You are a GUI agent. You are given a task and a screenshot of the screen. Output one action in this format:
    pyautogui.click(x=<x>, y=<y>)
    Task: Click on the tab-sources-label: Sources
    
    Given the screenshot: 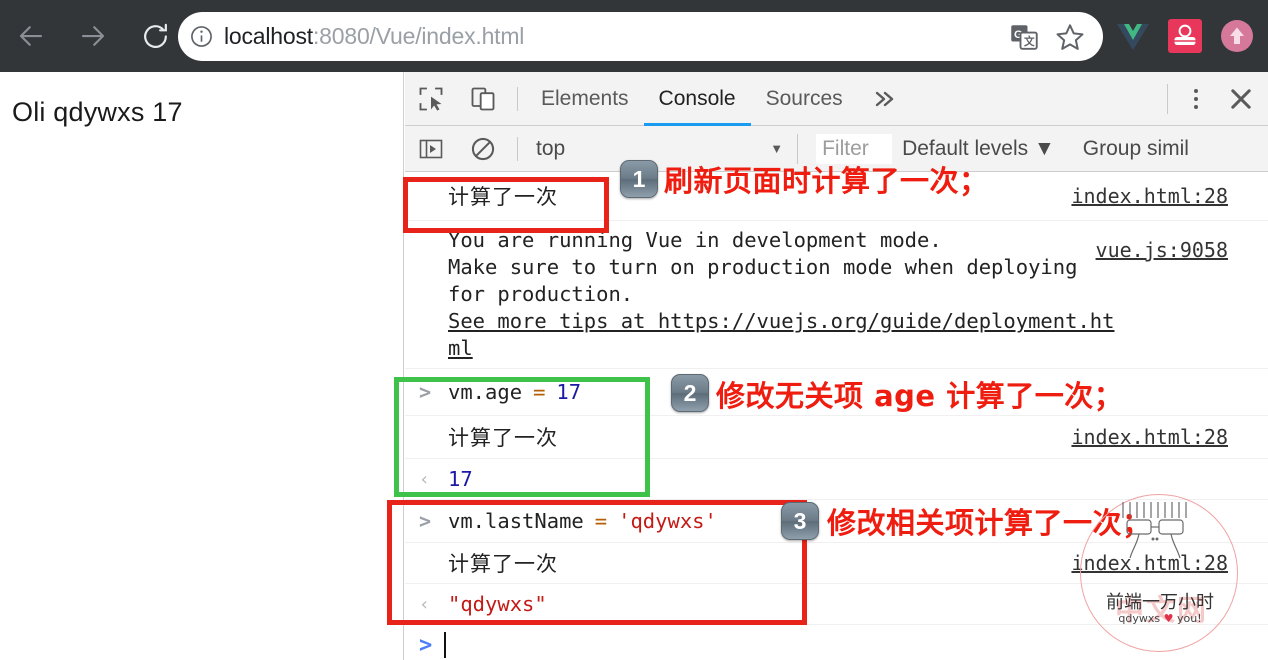 What is the action you would take?
    pyautogui.click(x=804, y=98)
    